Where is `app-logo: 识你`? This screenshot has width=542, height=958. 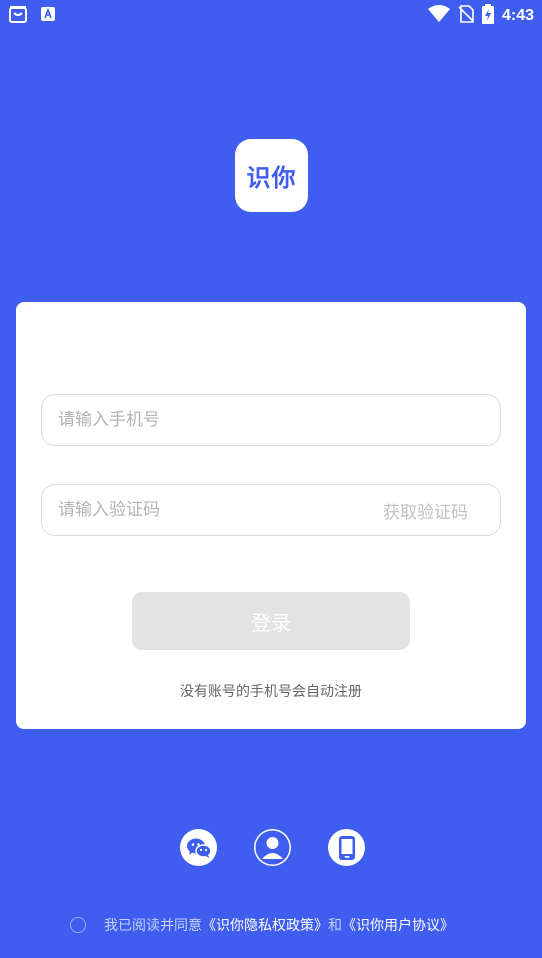
app-logo: 识你 is located at coordinates (271, 175).